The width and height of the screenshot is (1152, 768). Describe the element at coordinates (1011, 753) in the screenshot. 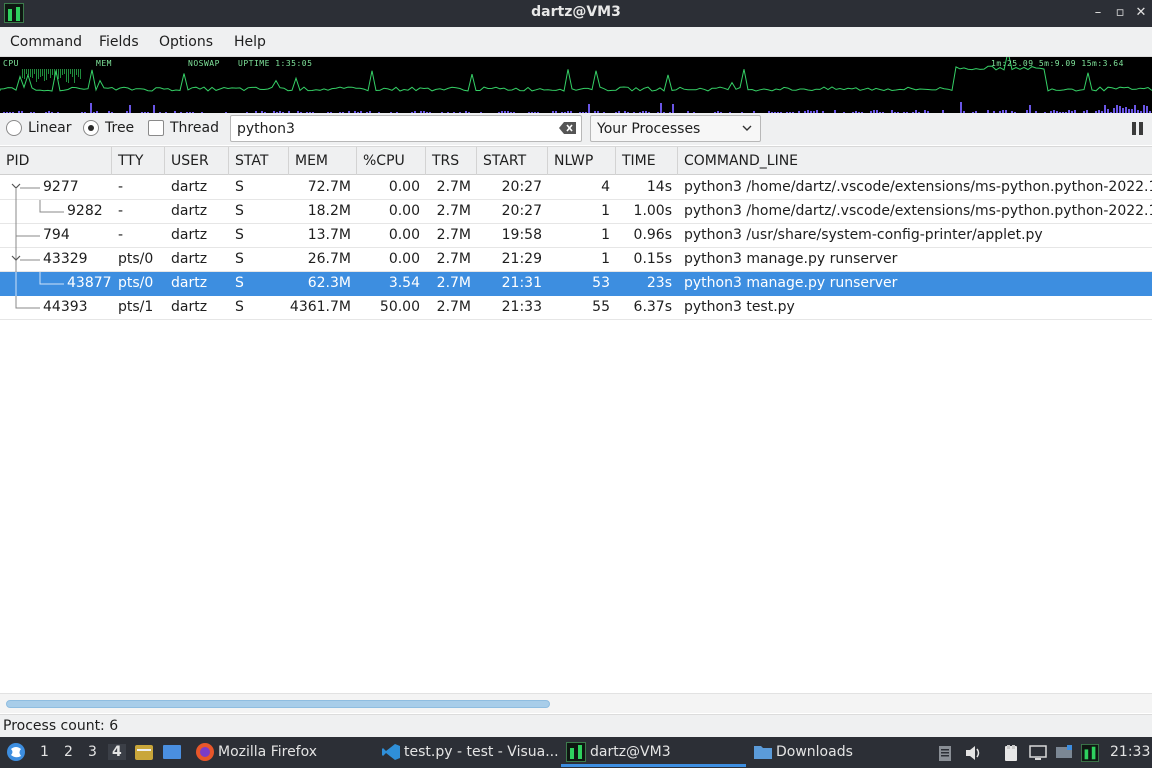

I see `notes-icon` at that location.